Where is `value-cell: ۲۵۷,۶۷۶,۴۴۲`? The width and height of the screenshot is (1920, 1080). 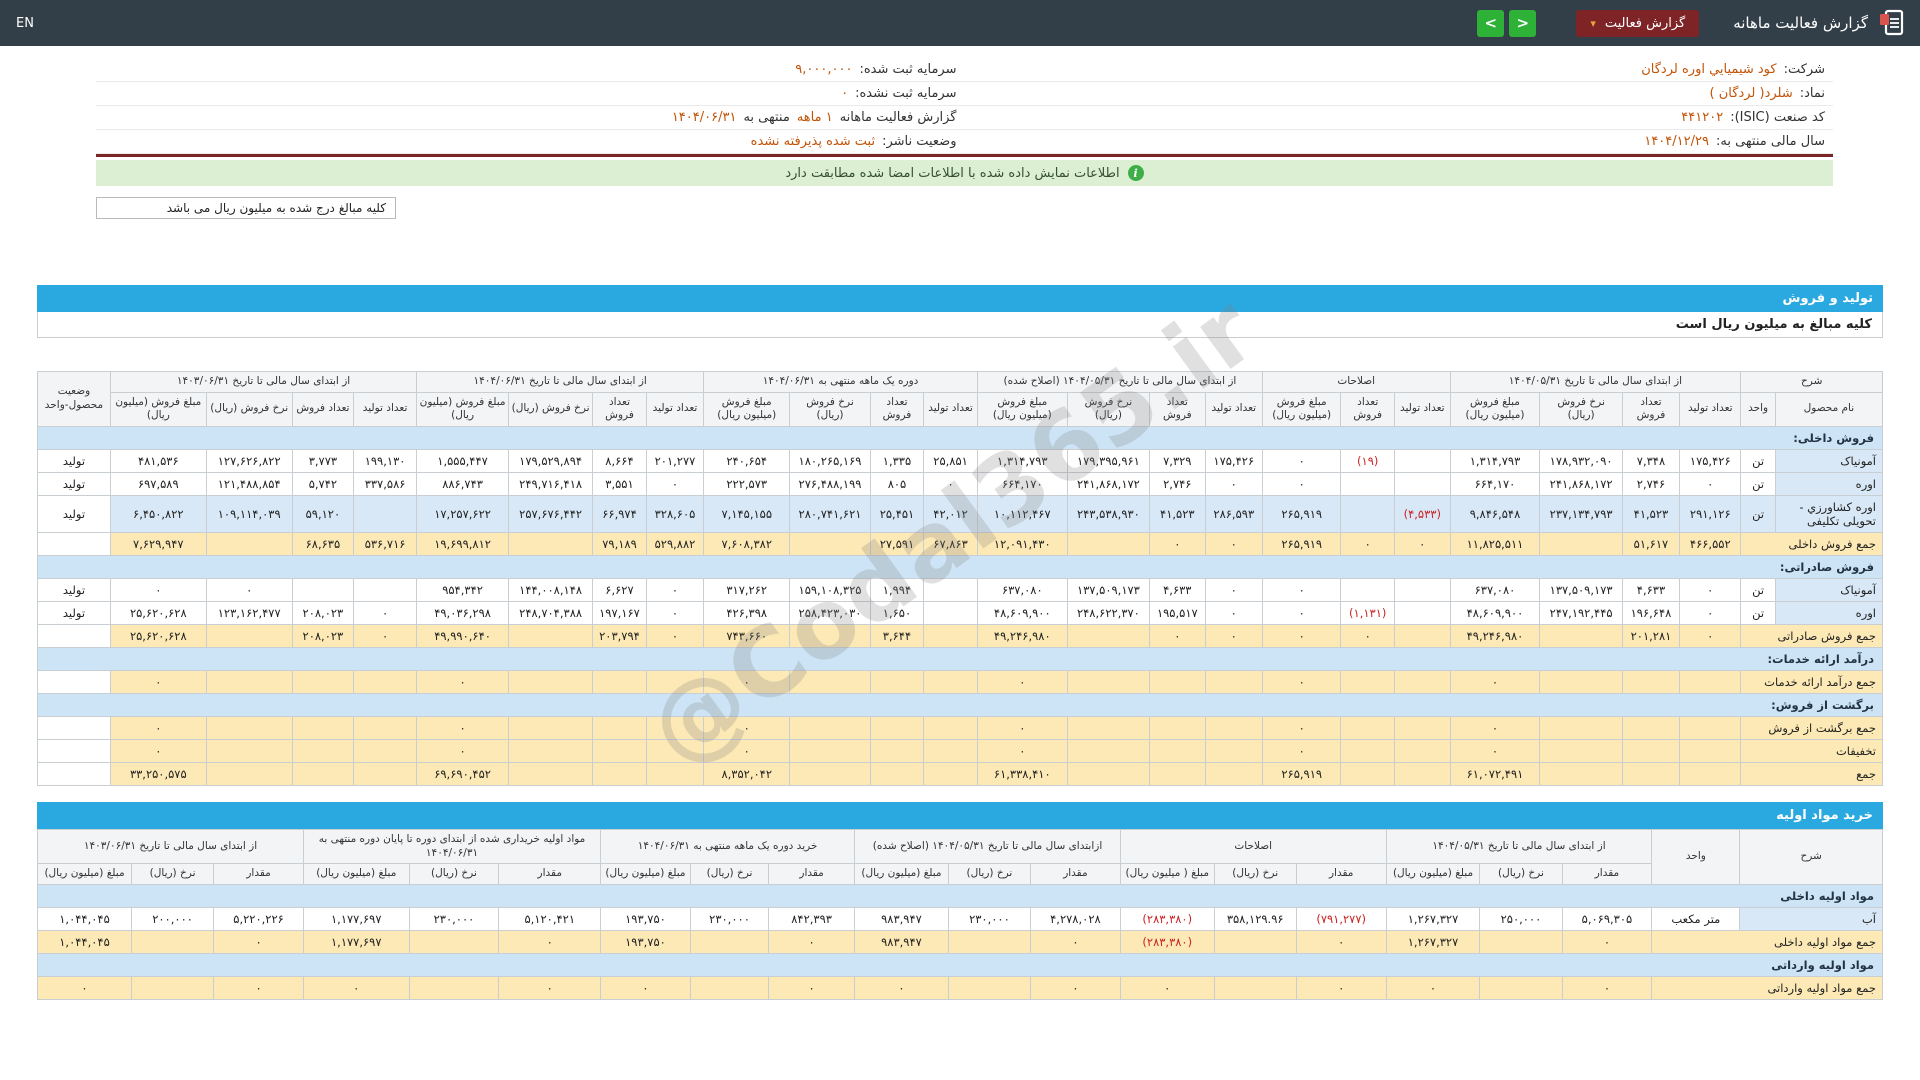
value-cell: ۲۵۷,۶۷۶,۴۴۲ is located at coordinates (550, 513).